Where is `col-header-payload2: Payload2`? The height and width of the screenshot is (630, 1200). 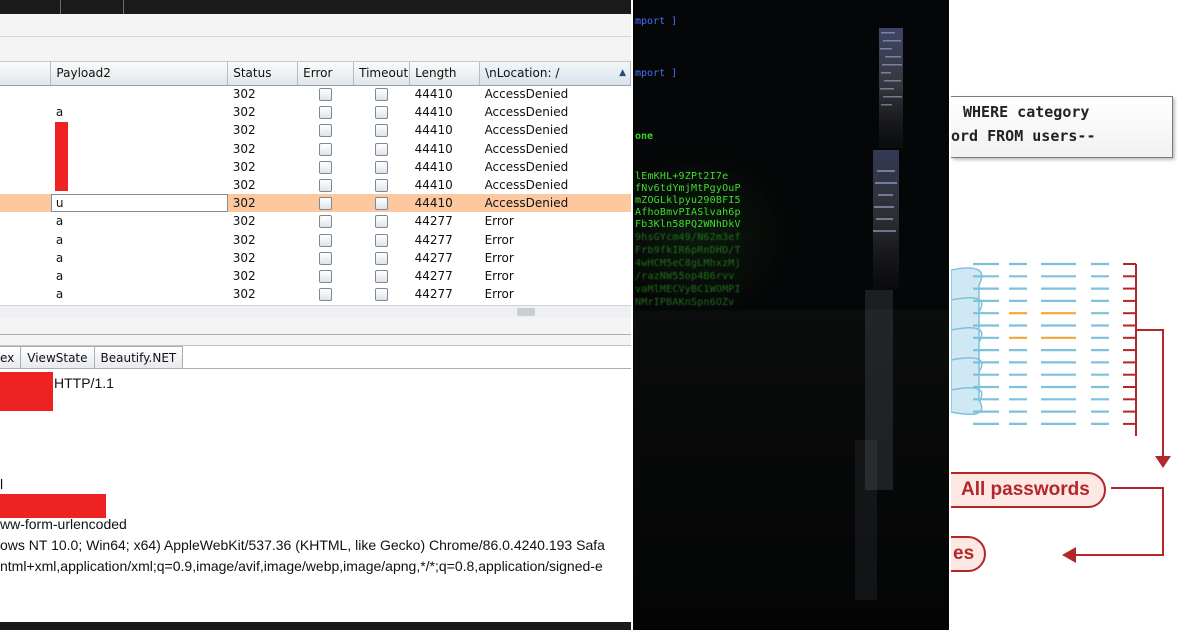 col-header-payload2: Payload2 is located at coordinates (139, 74).